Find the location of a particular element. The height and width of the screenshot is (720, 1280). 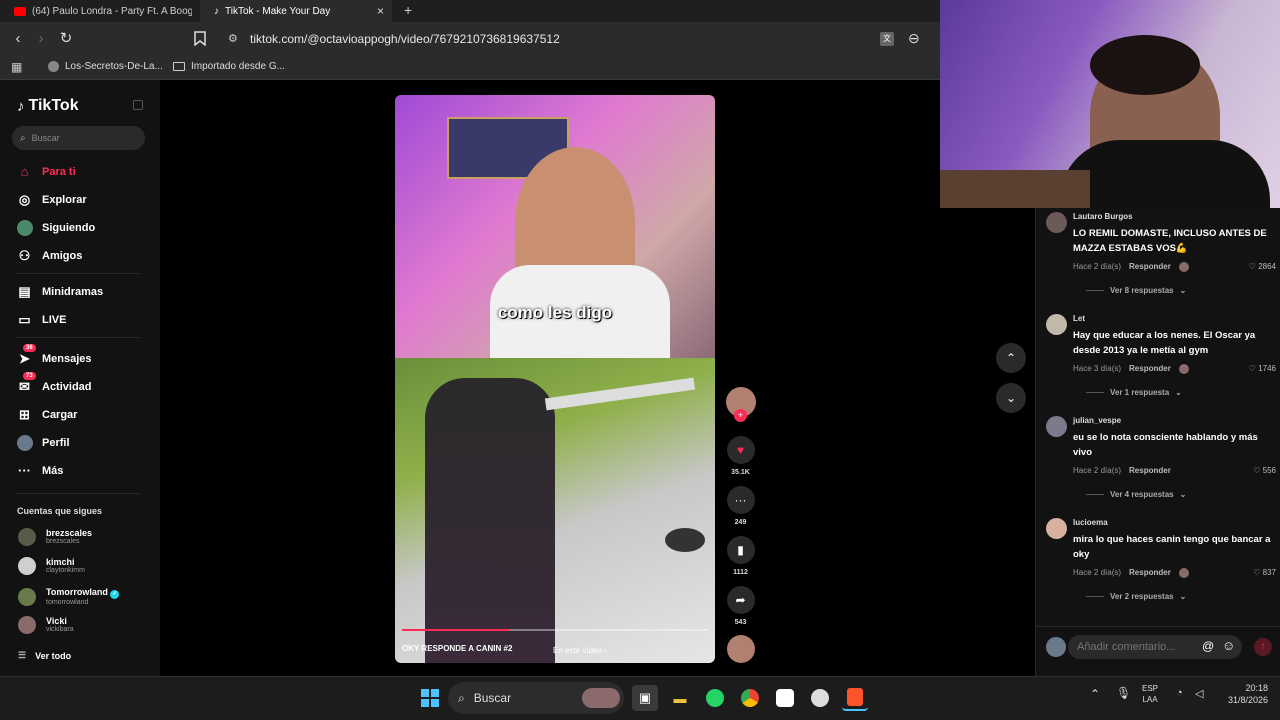

music-disc-button is located at coordinates (740, 649).